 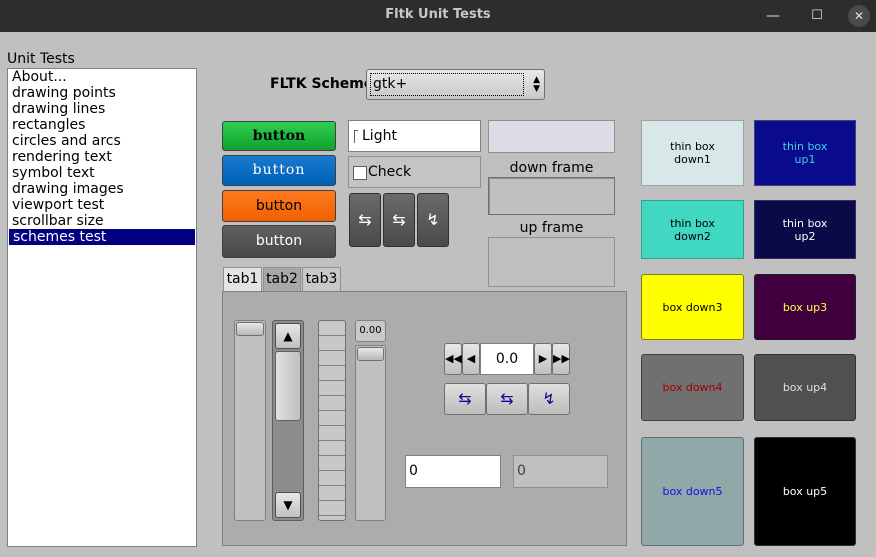 What do you see at coordinates (332, 420) in the screenshot?
I see `roller` at bounding box center [332, 420].